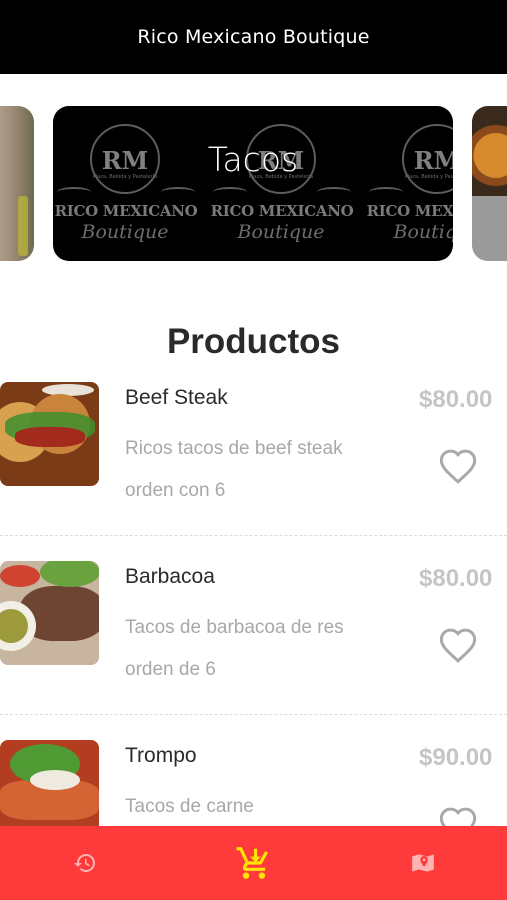  I want to click on nav-cart-button, so click(254, 863).